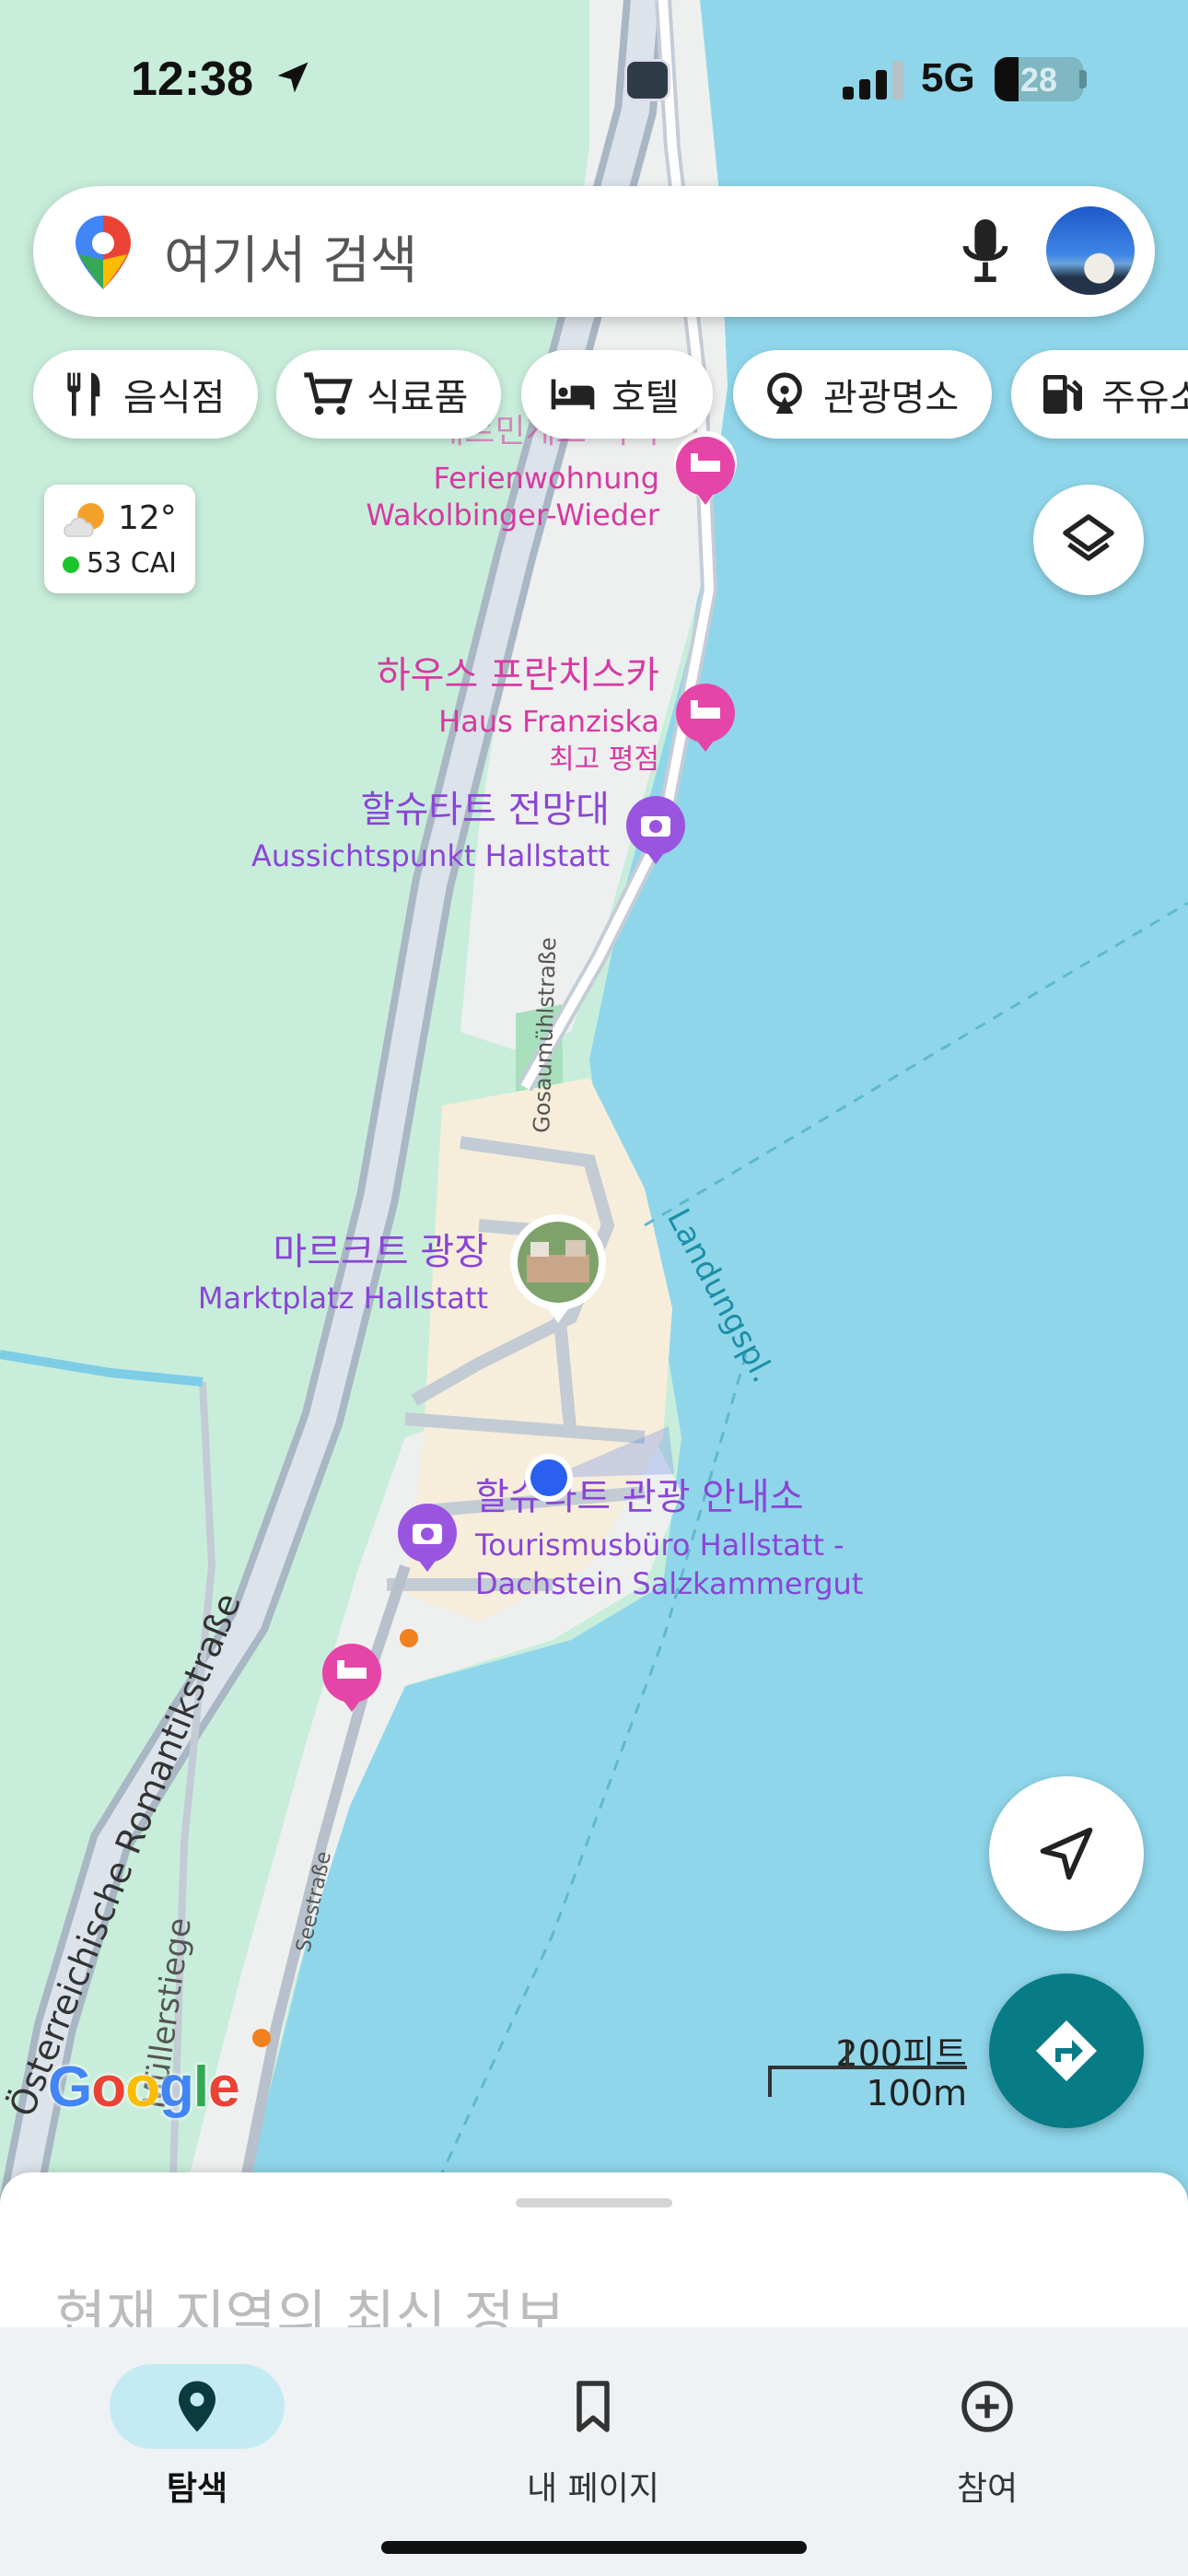  Describe the element at coordinates (119, 539) in the screenshot. I see `weather-widget: 12° 53 CAI` at that location.